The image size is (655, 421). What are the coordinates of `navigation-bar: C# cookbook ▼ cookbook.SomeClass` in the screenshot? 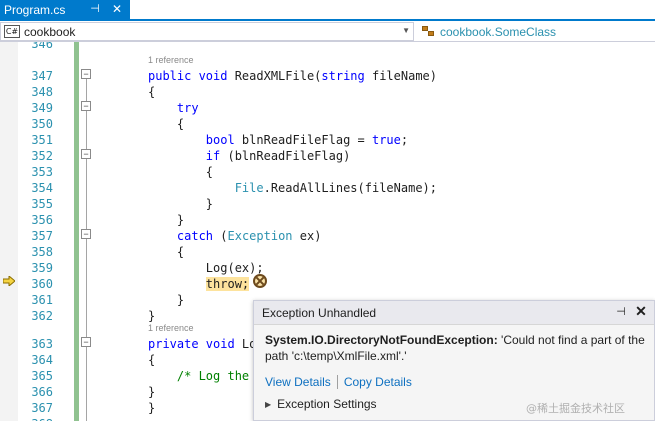 It's located at (327, 31).